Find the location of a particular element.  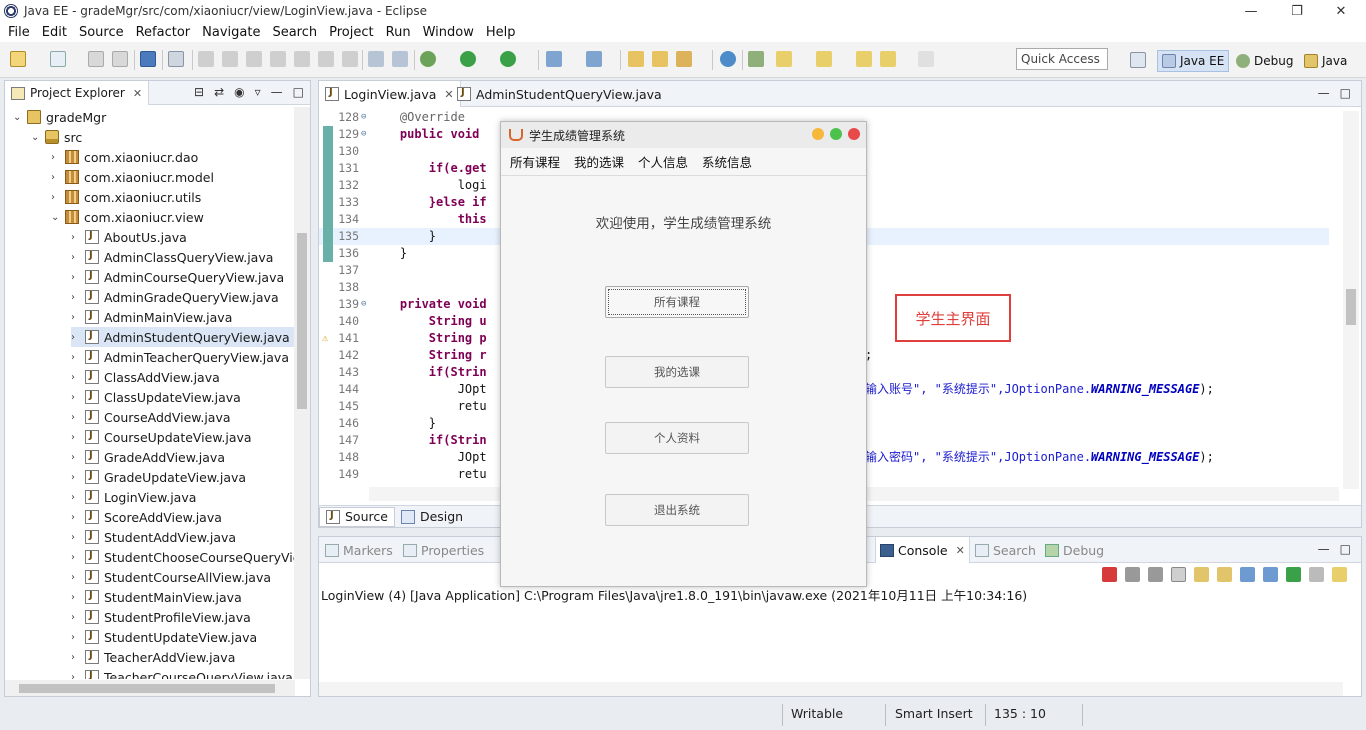

dialog-minimize-button is located at coordinates (818, 134).